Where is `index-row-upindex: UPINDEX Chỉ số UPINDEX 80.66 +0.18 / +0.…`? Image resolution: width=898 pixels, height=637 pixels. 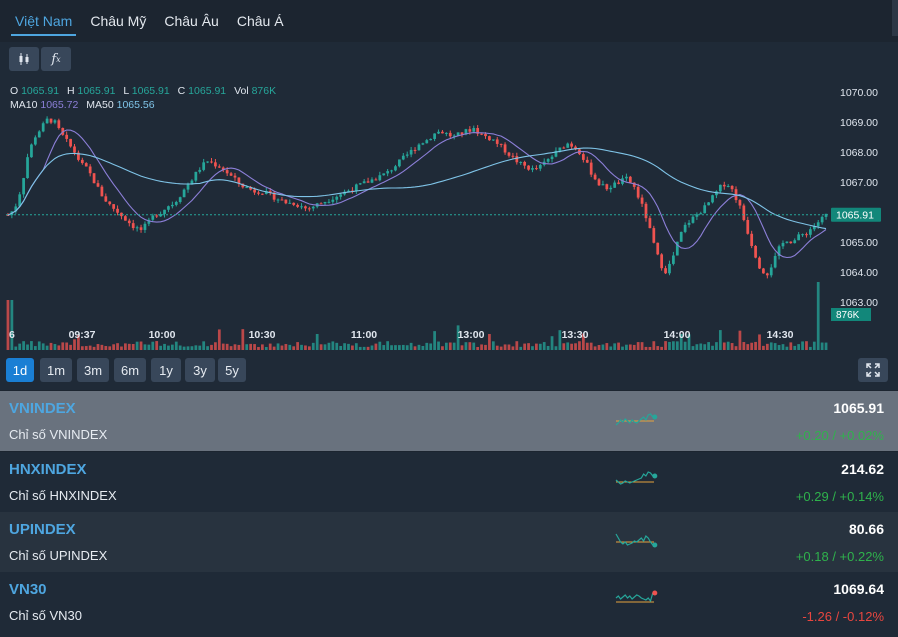 index-row-upindex: UPINDEX Chỉ số UPINDEX 80.66 +0.18 / +0.… is located at coordinates (449, 542).